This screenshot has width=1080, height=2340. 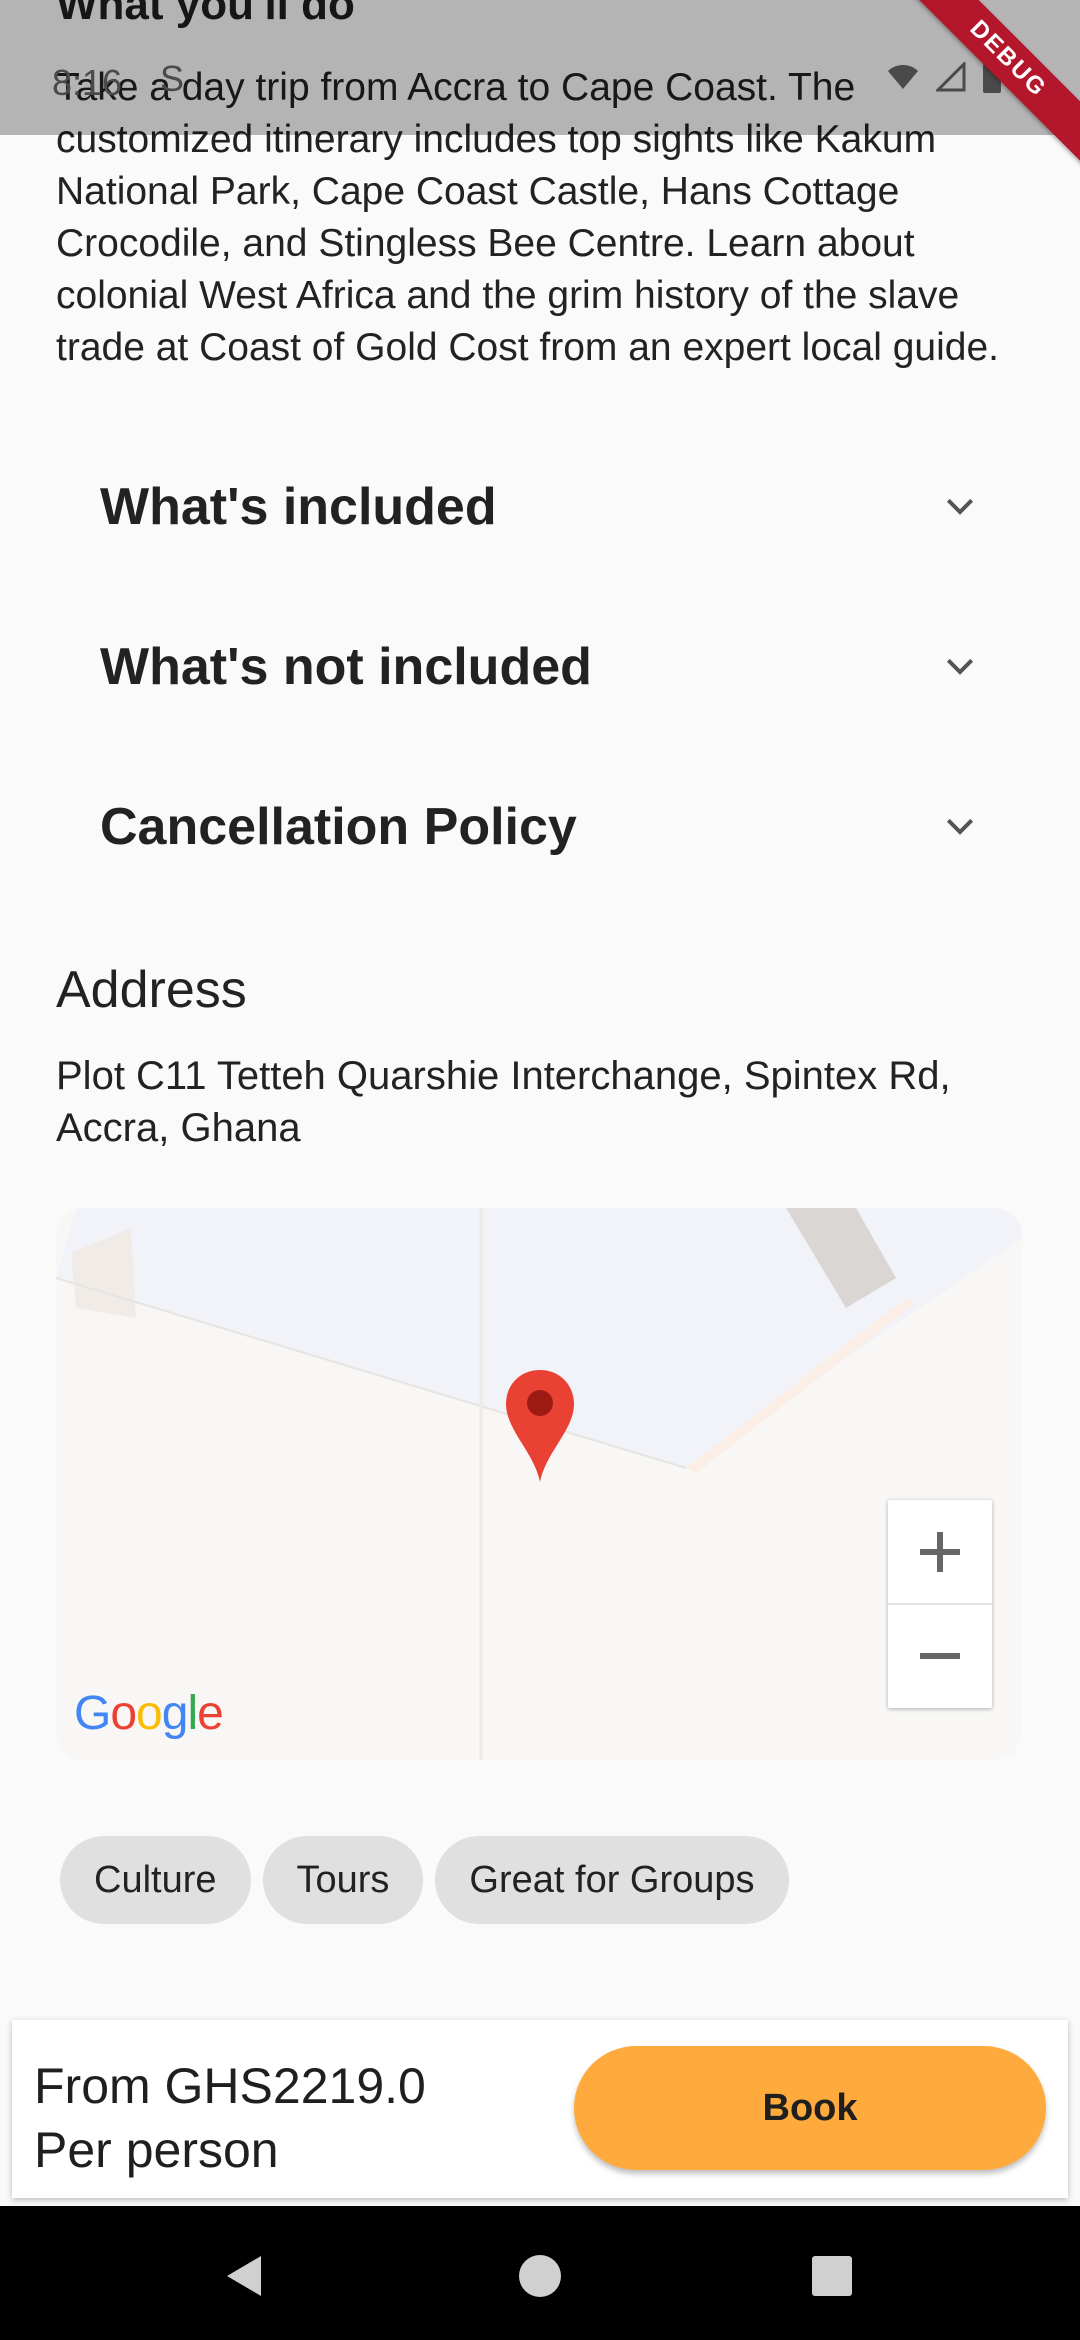 What do you see at coordinates (951, 77) in the screenshot?
I see `cellular-signal-icon` at bounding box center [951, 77].